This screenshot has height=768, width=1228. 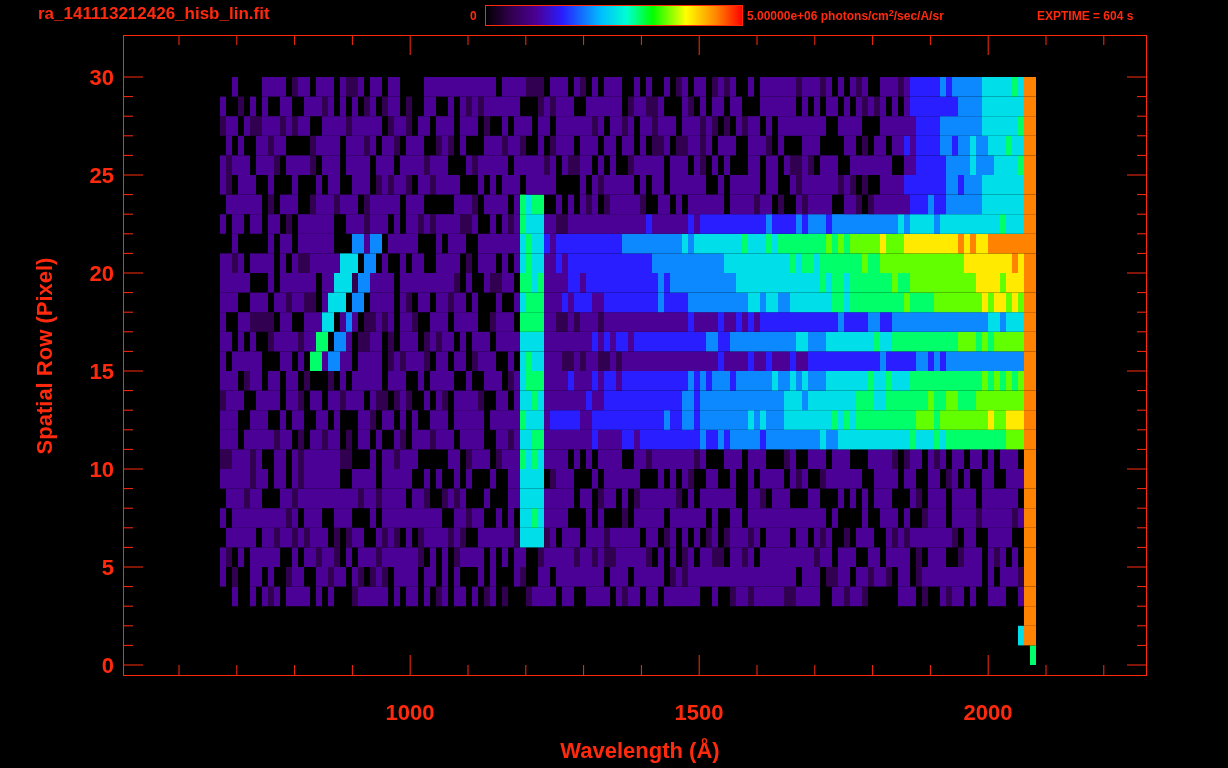 What do you see at coordinates (154, 14) in the screenshot?
I see `file-title: ra_141113212426_hisb_lin.fit` at bounding box center [154, 14].